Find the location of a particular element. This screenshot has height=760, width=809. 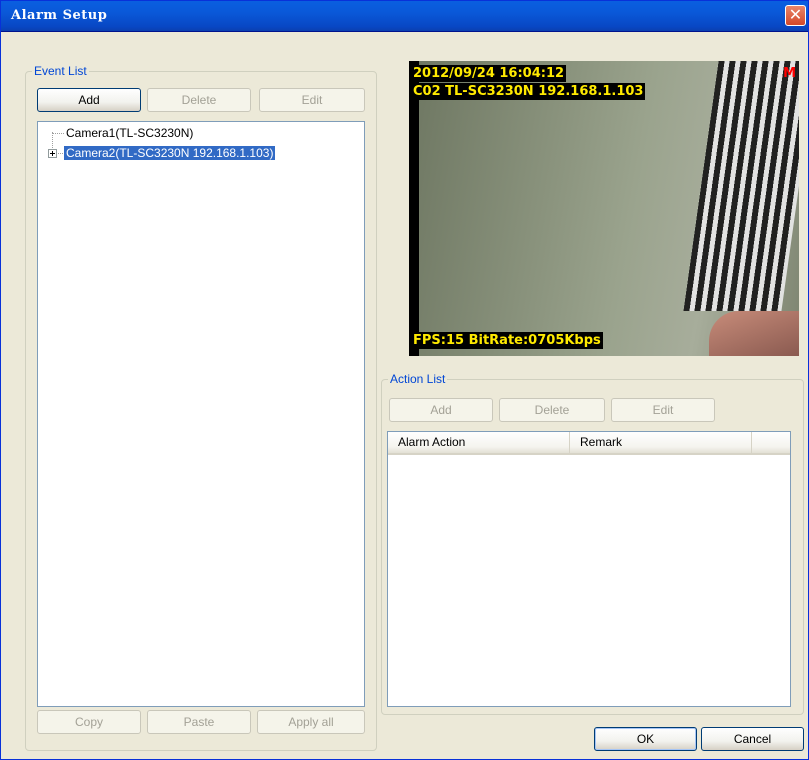

event-add-button: Add is located at coordinates (89, 100).